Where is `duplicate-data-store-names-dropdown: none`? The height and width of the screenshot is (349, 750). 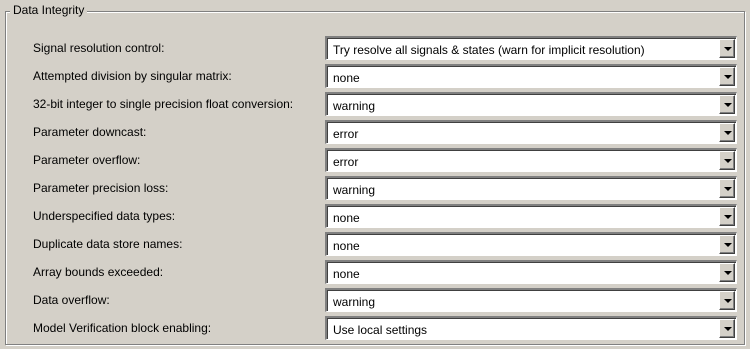
duplicate-data-store-names-dropdown: none is located at coordinates (531, 244).